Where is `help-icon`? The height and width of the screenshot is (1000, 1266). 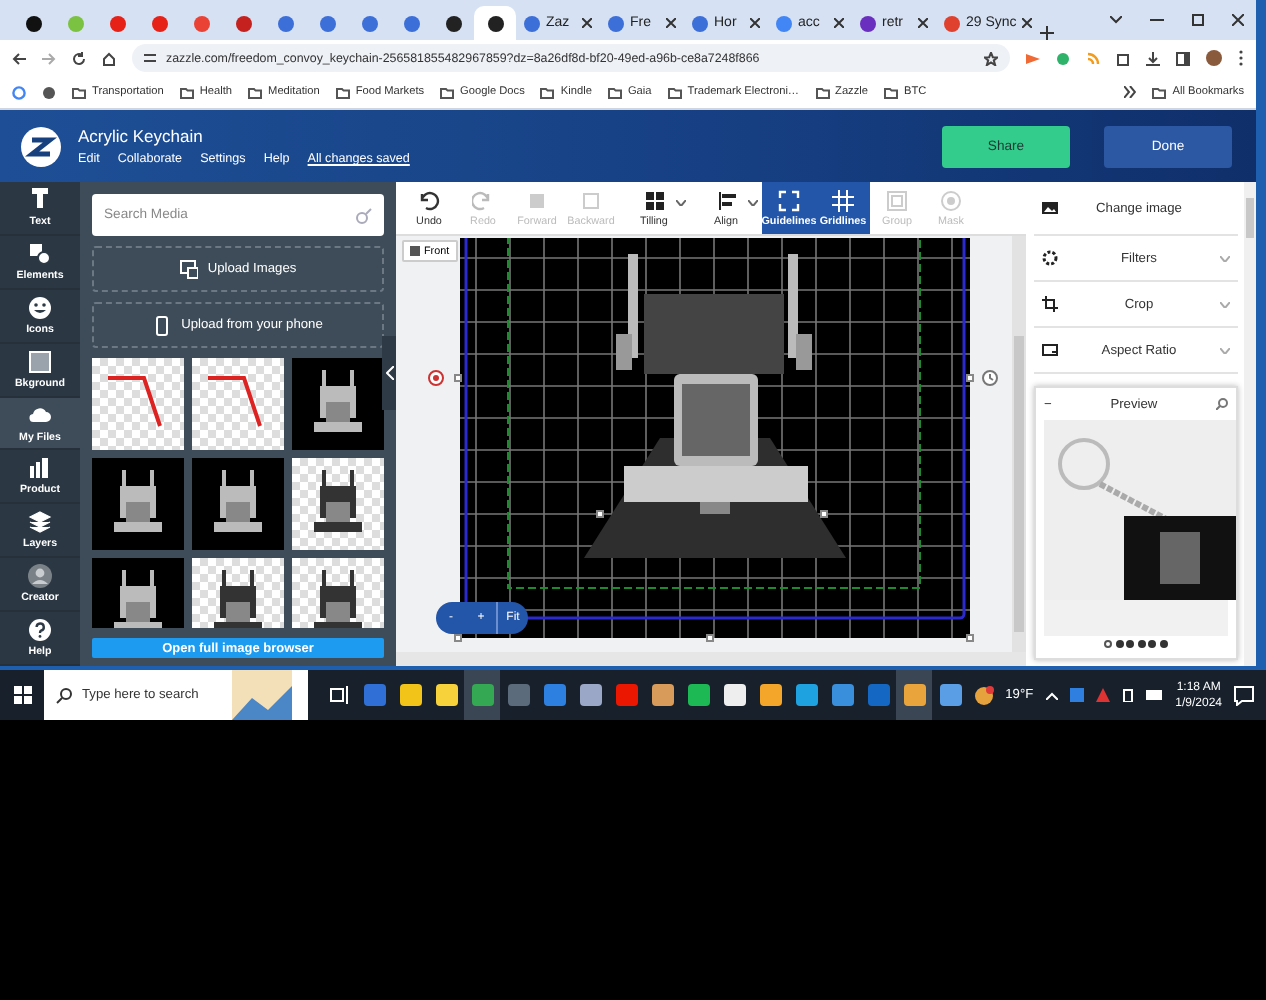
help-icon is located at coordinates (40, 630).